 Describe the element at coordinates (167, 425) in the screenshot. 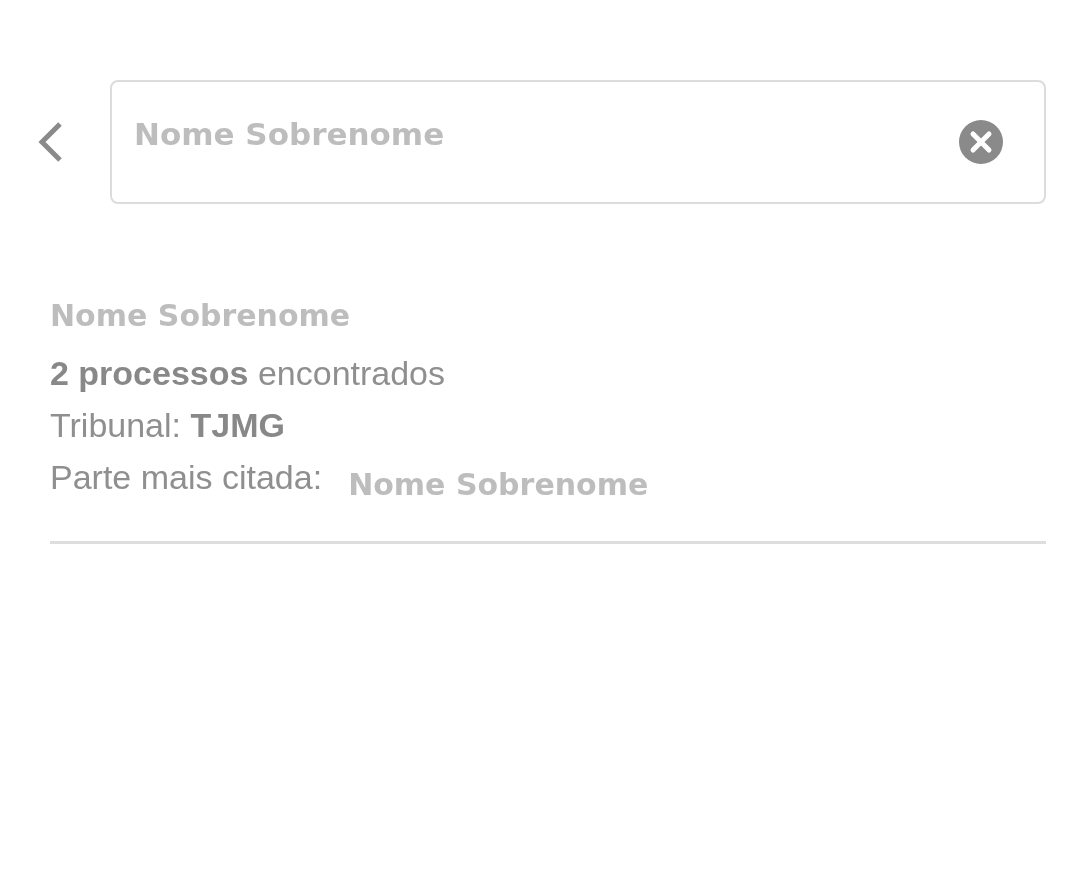

I see `result-detail: Tribunal: TJMG` at that location.